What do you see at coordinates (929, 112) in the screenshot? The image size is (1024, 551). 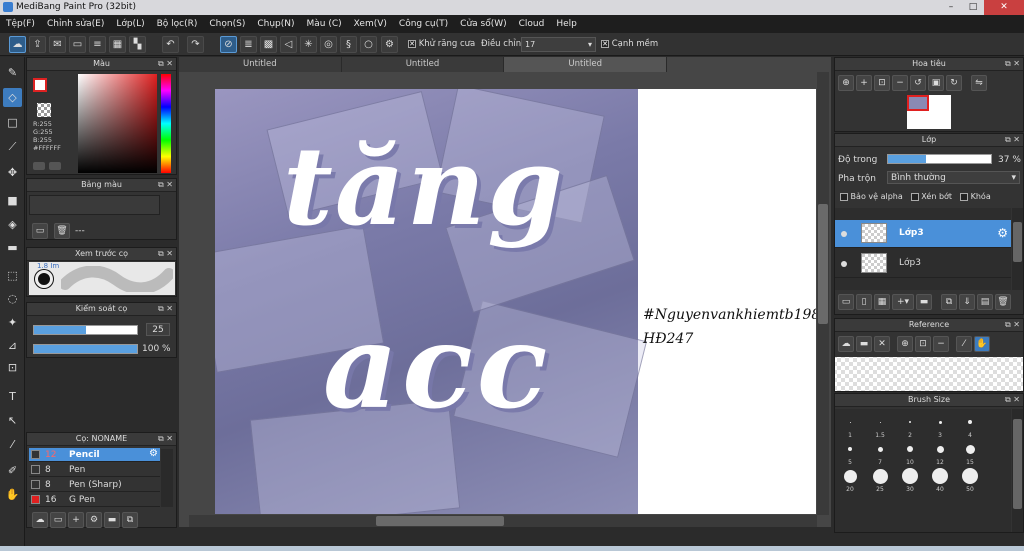 I see `navigator-preview` at bounding box center [929, 112].